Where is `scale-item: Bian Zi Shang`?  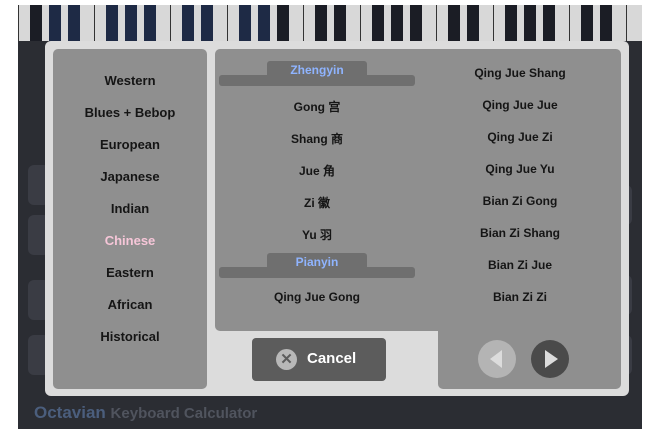 scale-item: Bian Zi Shang is located at coordinates (520, 233).